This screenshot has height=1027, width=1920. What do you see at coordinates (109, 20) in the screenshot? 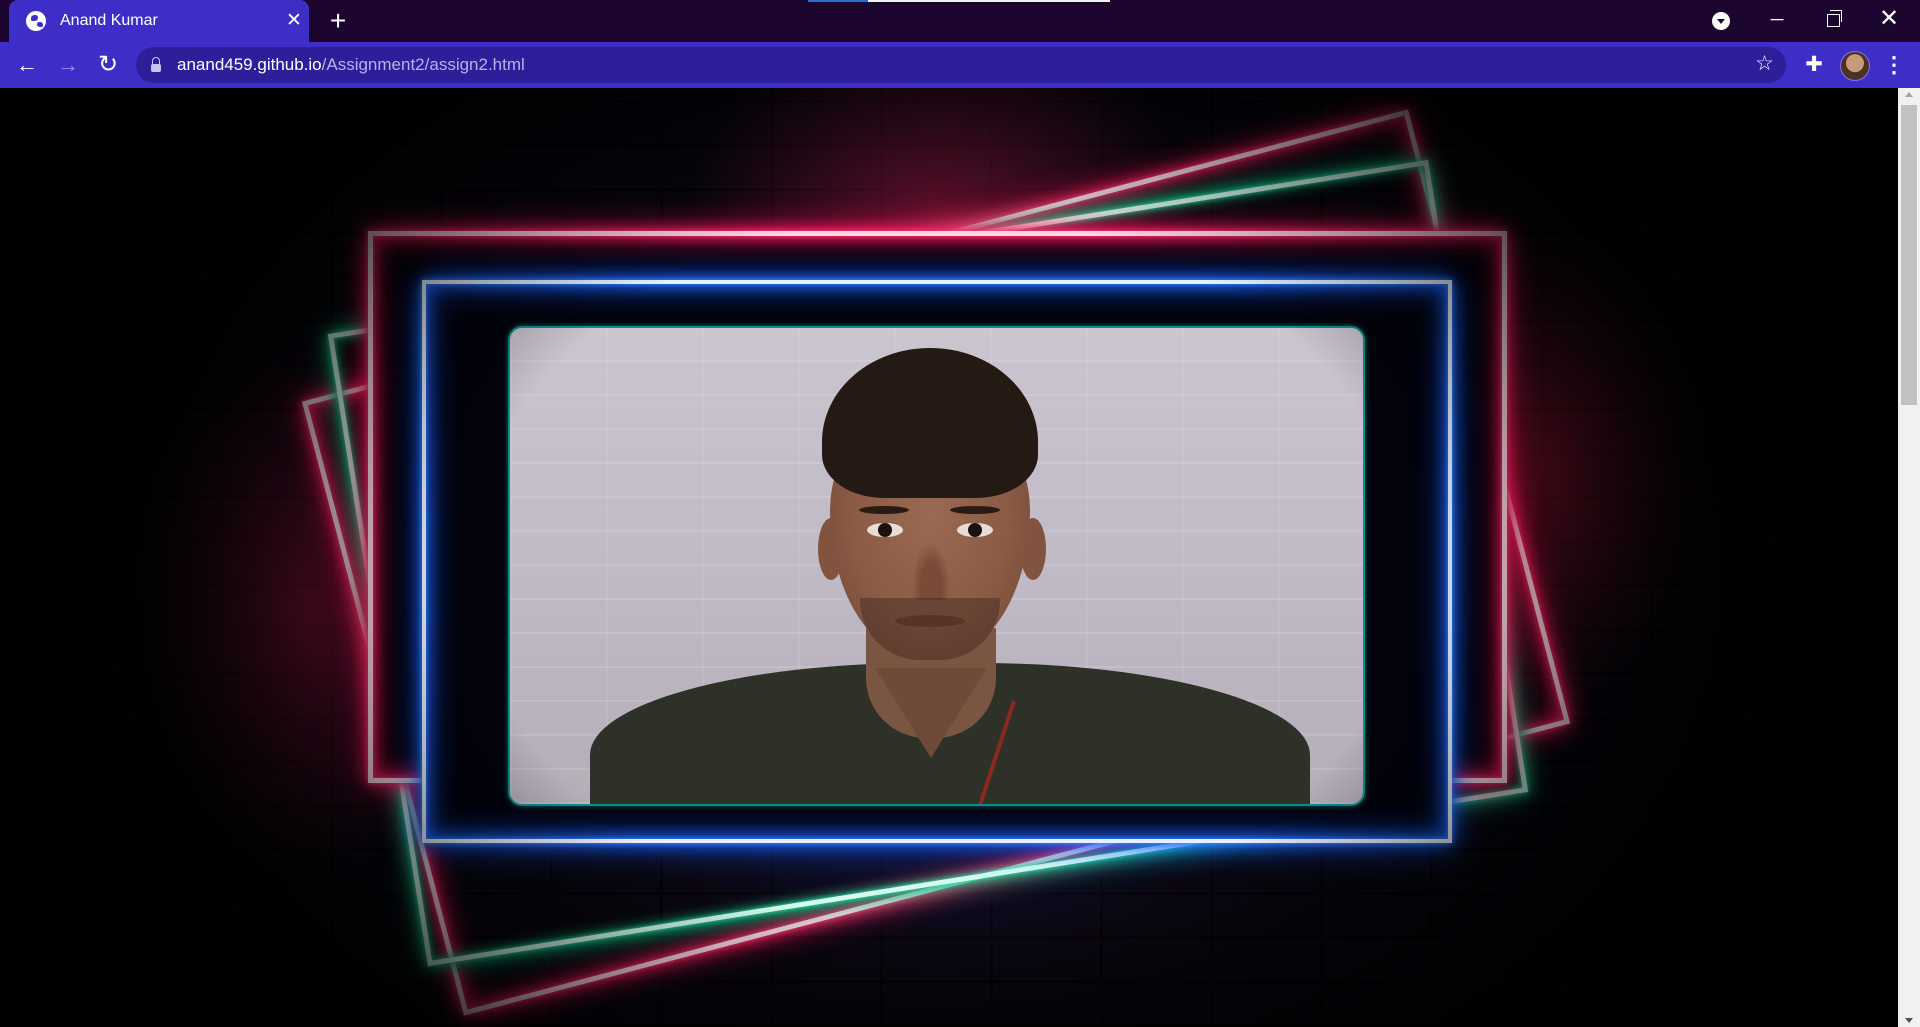
I see `tab-title: Anand Kumar` at bounding box center [109, 20].